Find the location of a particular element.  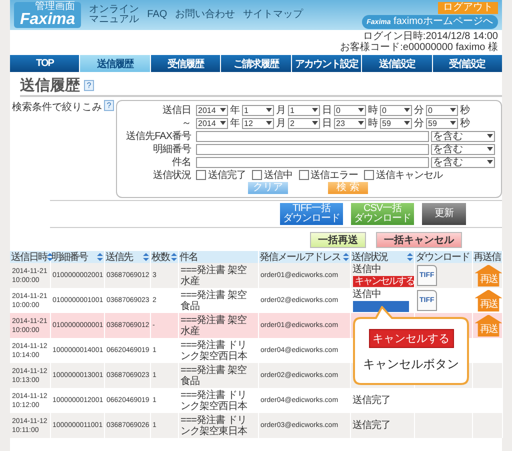

column-header: 枚数 is located at coordinates (161, 257).